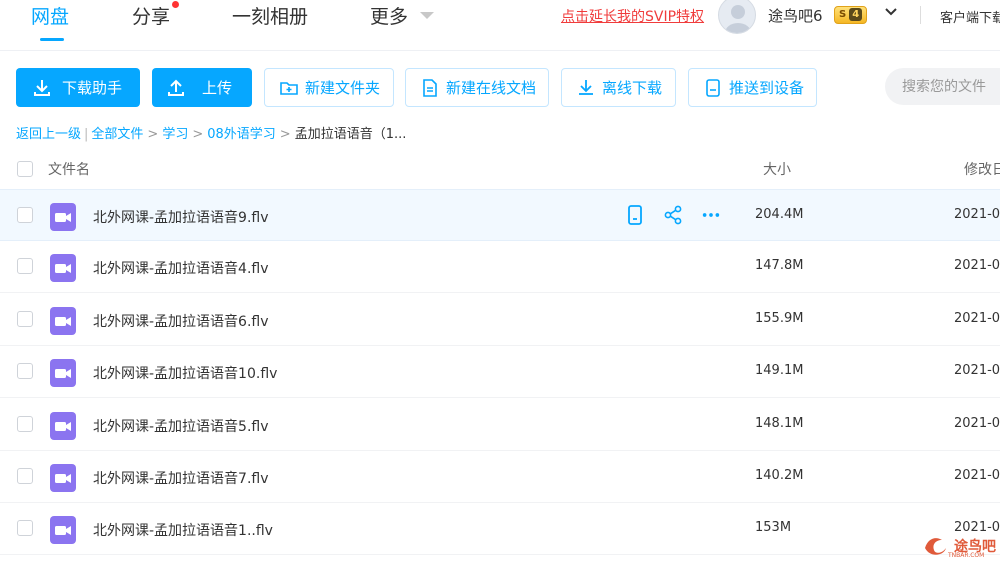 The width and height of the screenshot is (1000, 564). I want to click on client-download-link: 客户端下载, so click(970, 16).